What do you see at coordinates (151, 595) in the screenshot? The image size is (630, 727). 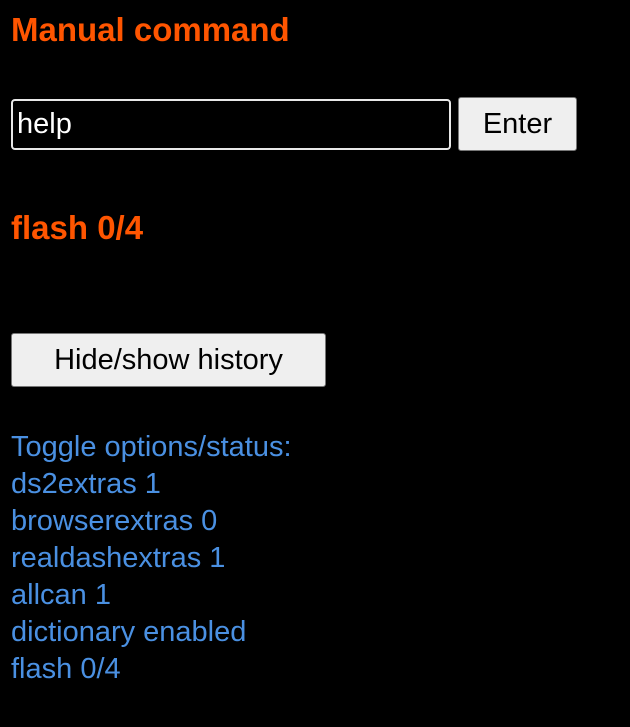 I see `option-allcan: allcan 1` at bounding box center [151, 595].